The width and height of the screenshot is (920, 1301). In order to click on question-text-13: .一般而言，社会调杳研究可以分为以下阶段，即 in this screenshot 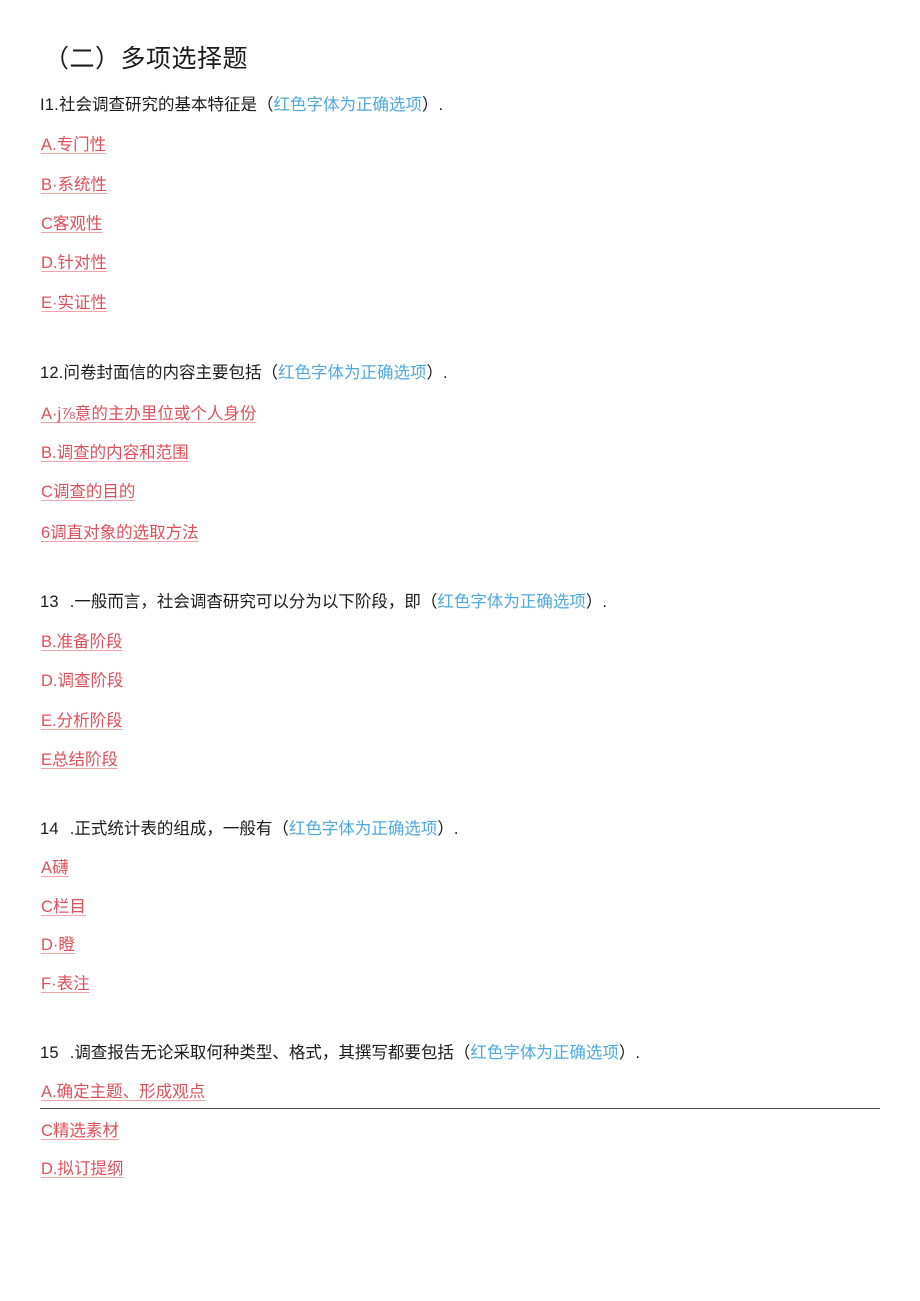, I will do `click(245, 602)`.